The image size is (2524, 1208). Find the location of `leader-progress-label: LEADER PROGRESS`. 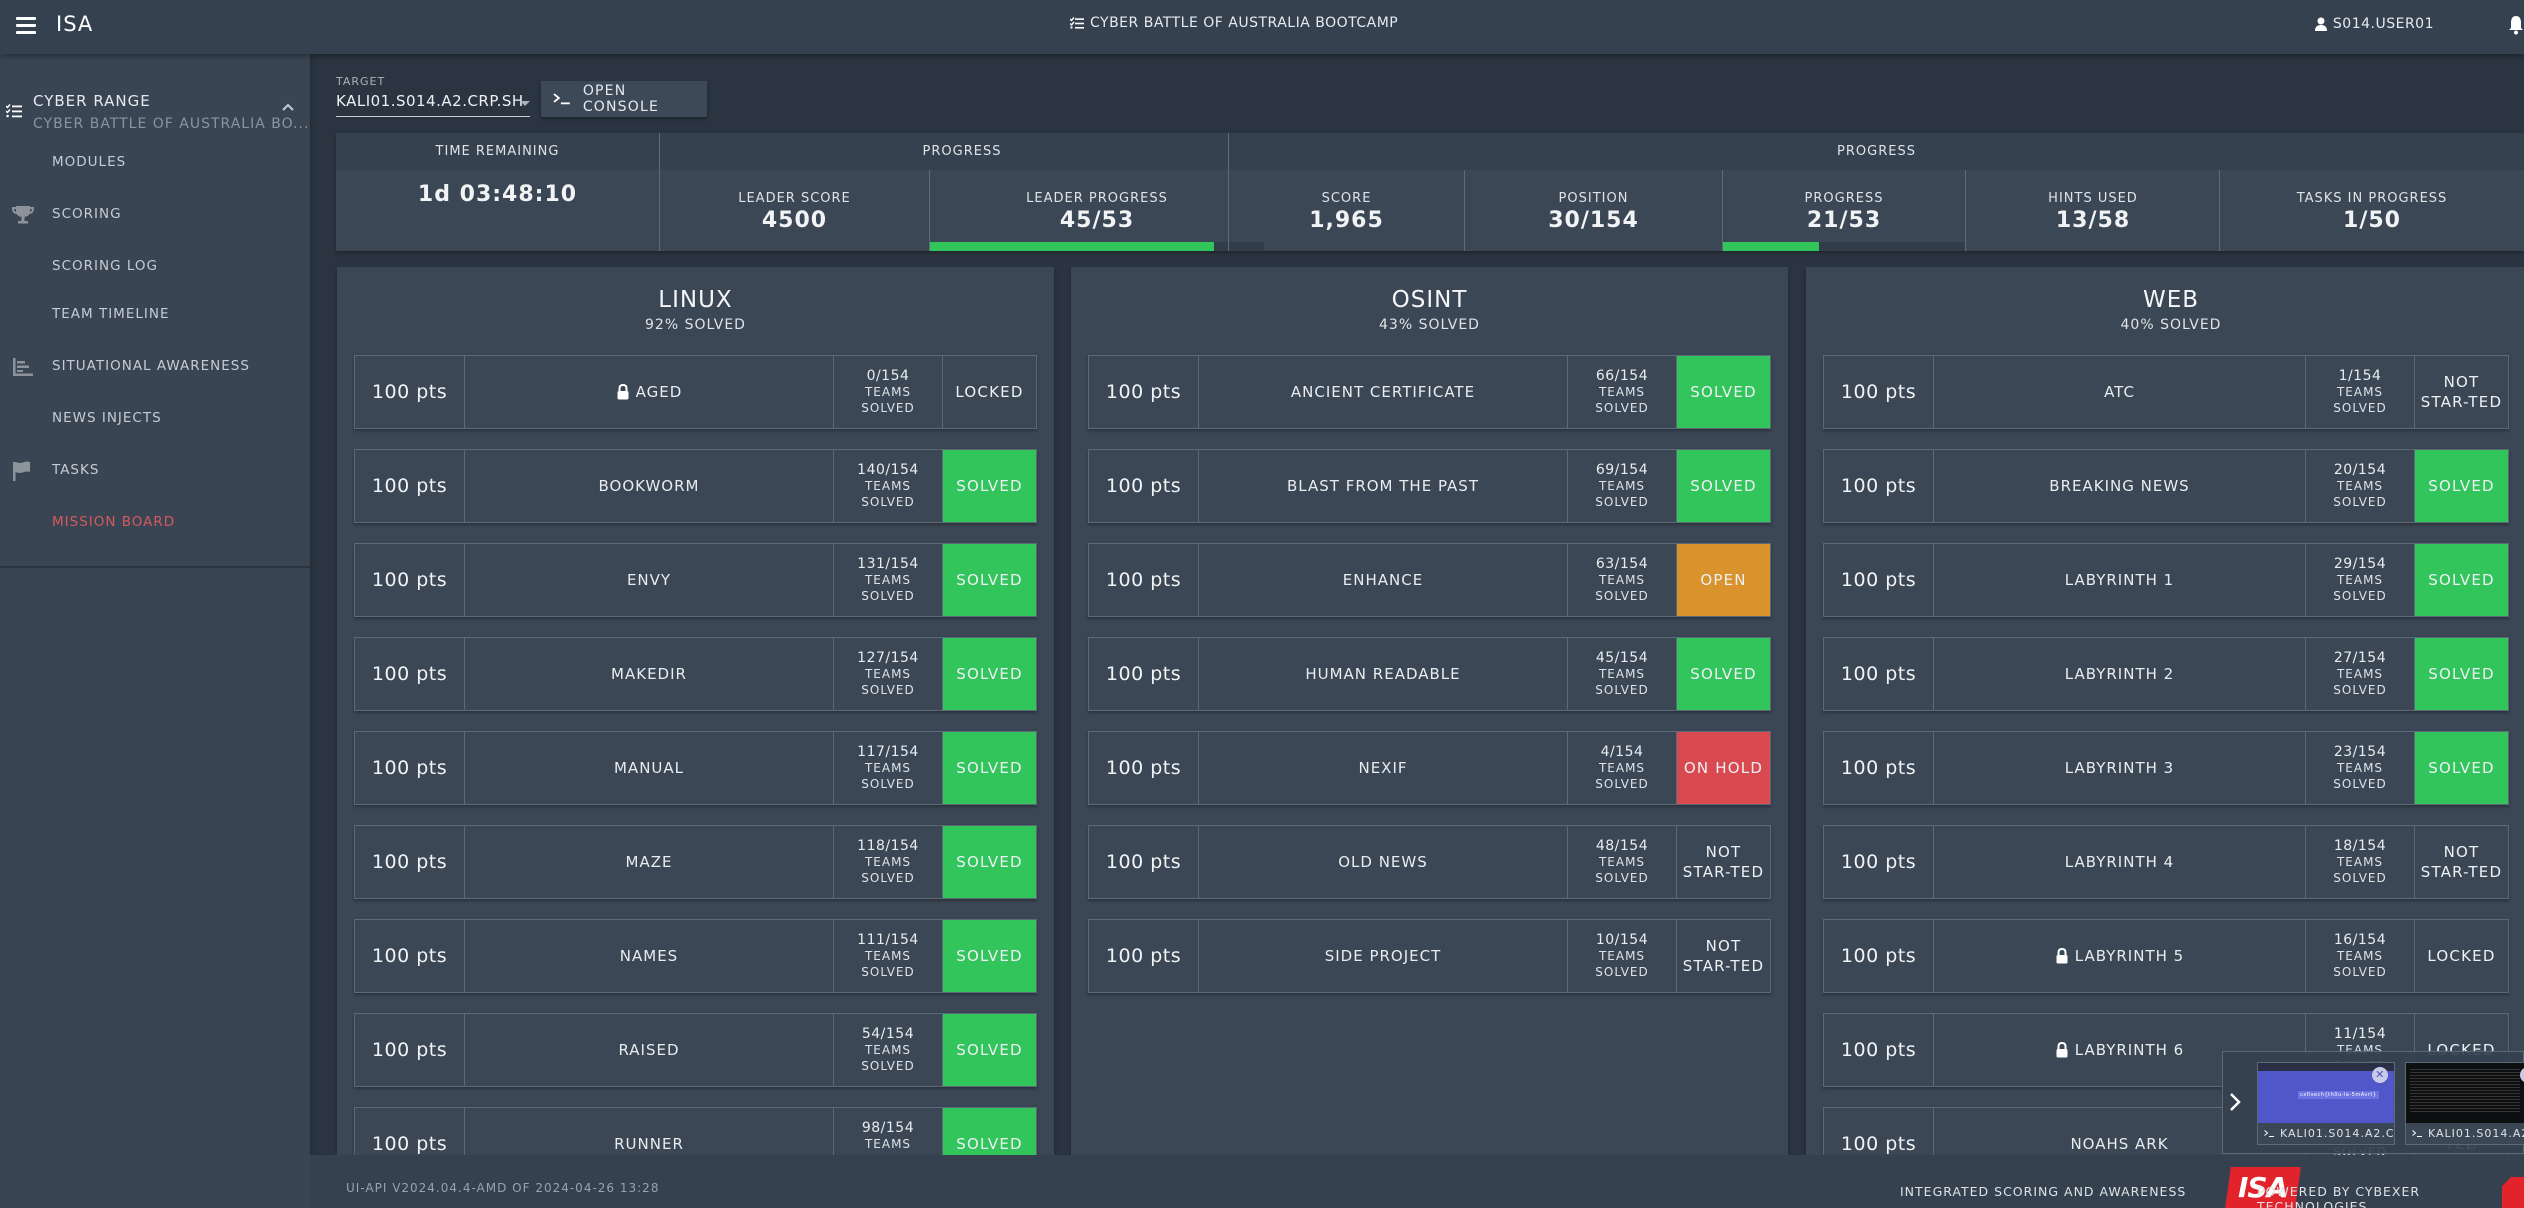

leader-progress-label: LEADER PROGRESS is located at coordinates (1097, 198).